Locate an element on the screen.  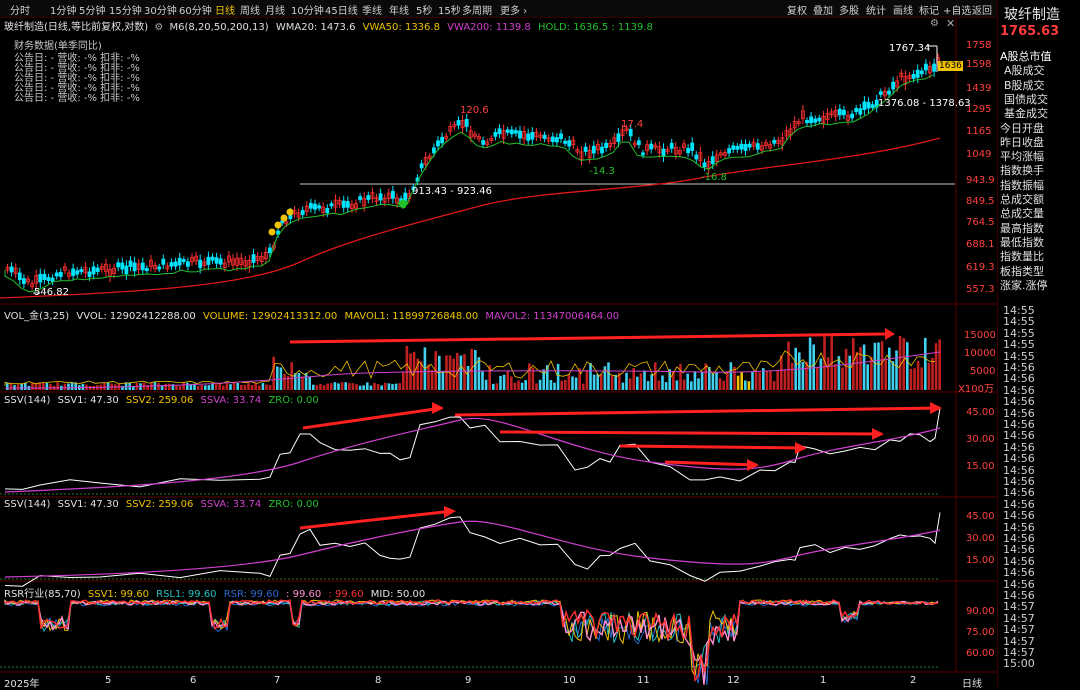
x-axis-tick: 11 is located at coordinates (643, 680).